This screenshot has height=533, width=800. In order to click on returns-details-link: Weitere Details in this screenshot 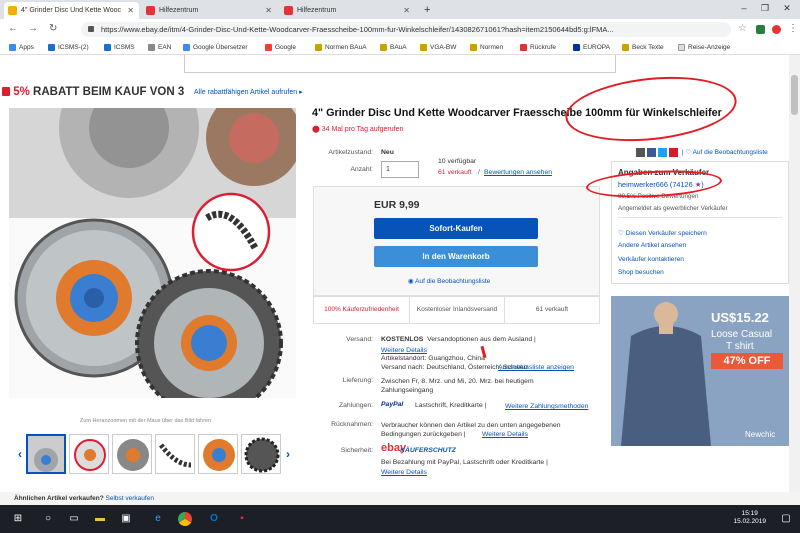, I will do `click(505, 434)`.